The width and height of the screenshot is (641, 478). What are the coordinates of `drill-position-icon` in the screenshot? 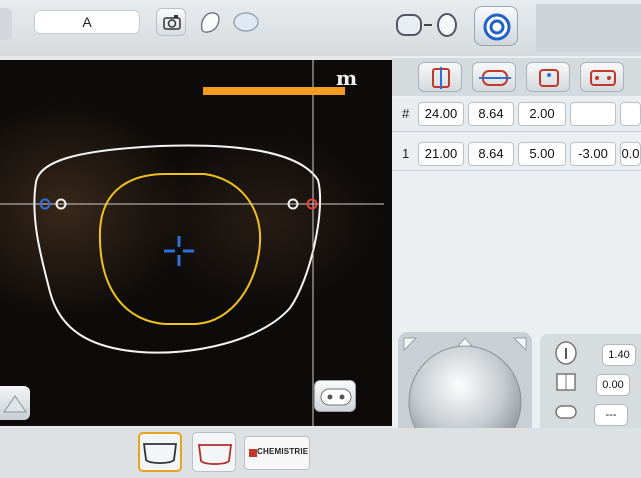 It's located at (549, 78).